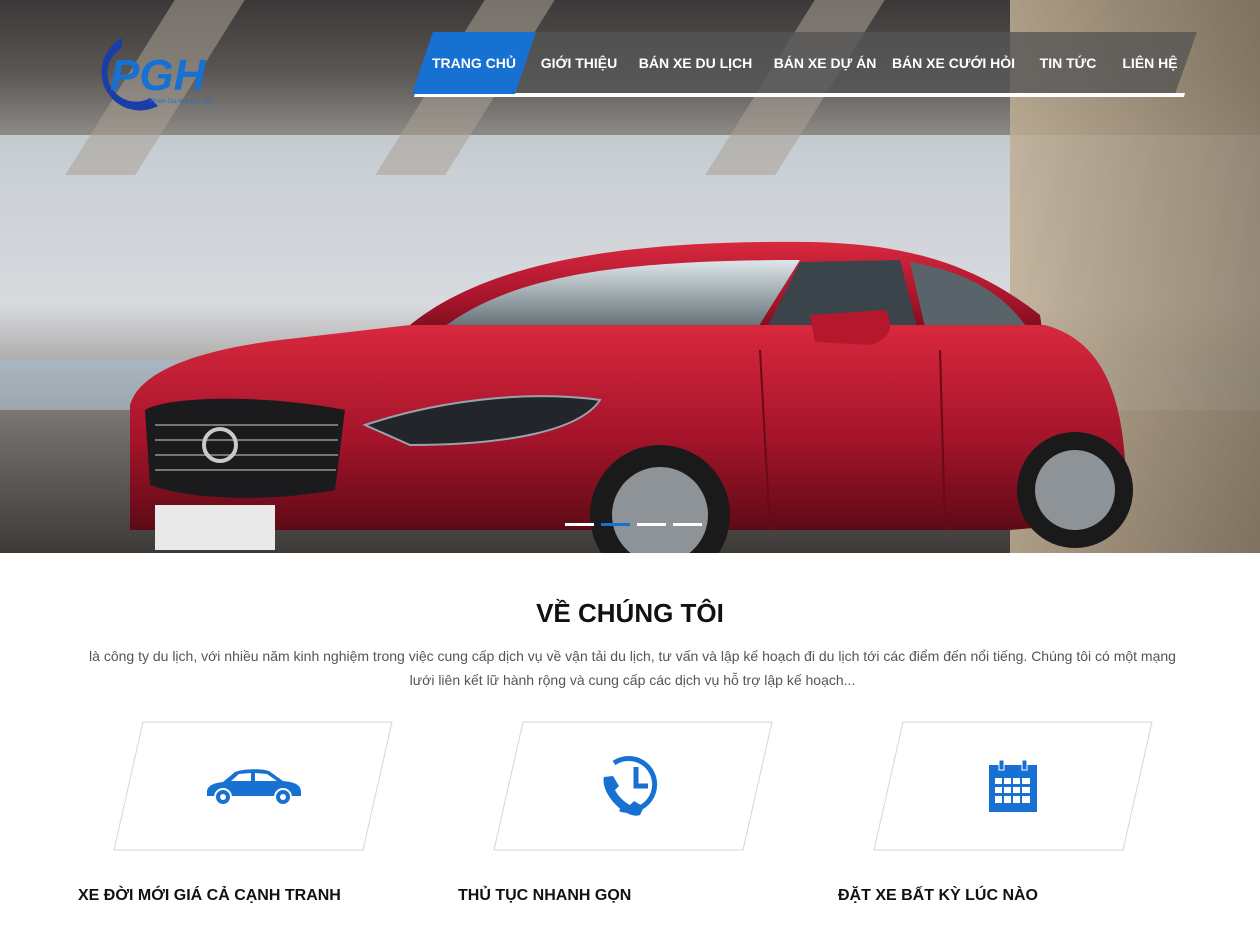 This screenshot has height=925, width=1260. I want to click on calendar-icon, so click(1013, 785).